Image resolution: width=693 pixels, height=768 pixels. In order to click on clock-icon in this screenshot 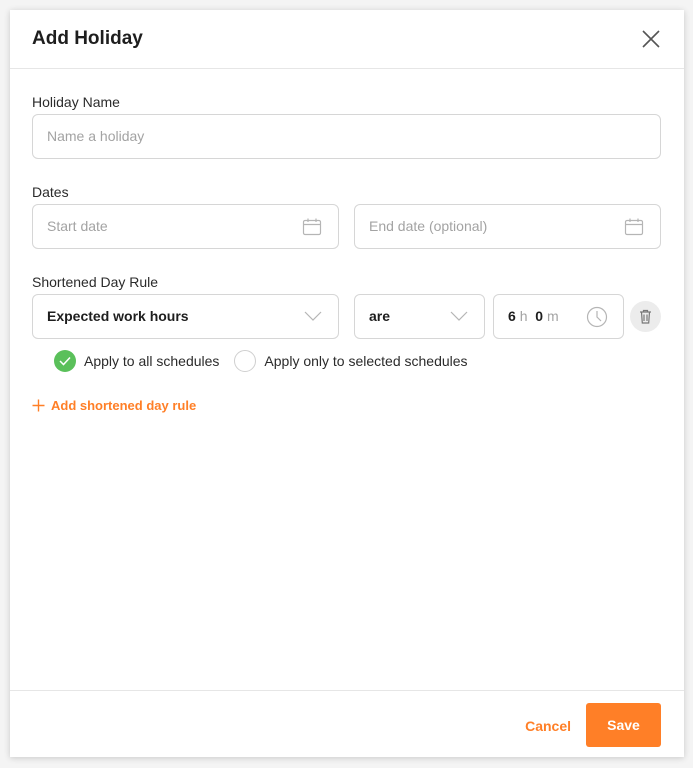, I will do `click(597, 317)`.